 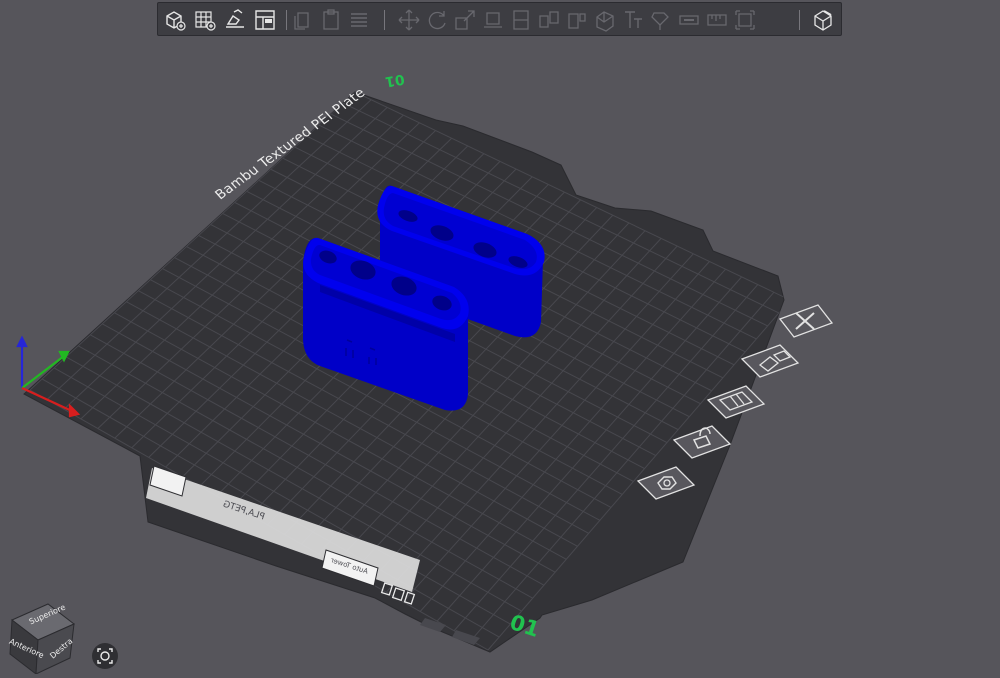 I want to click on plate-settings-icon, so click(x=666, y=483).